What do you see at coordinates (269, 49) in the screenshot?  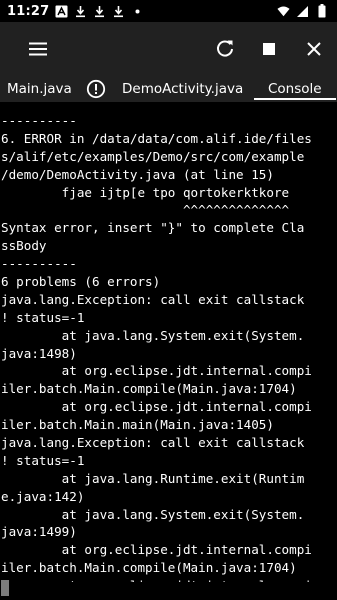 I see `stop-icon` at bounding box center [269, 49].